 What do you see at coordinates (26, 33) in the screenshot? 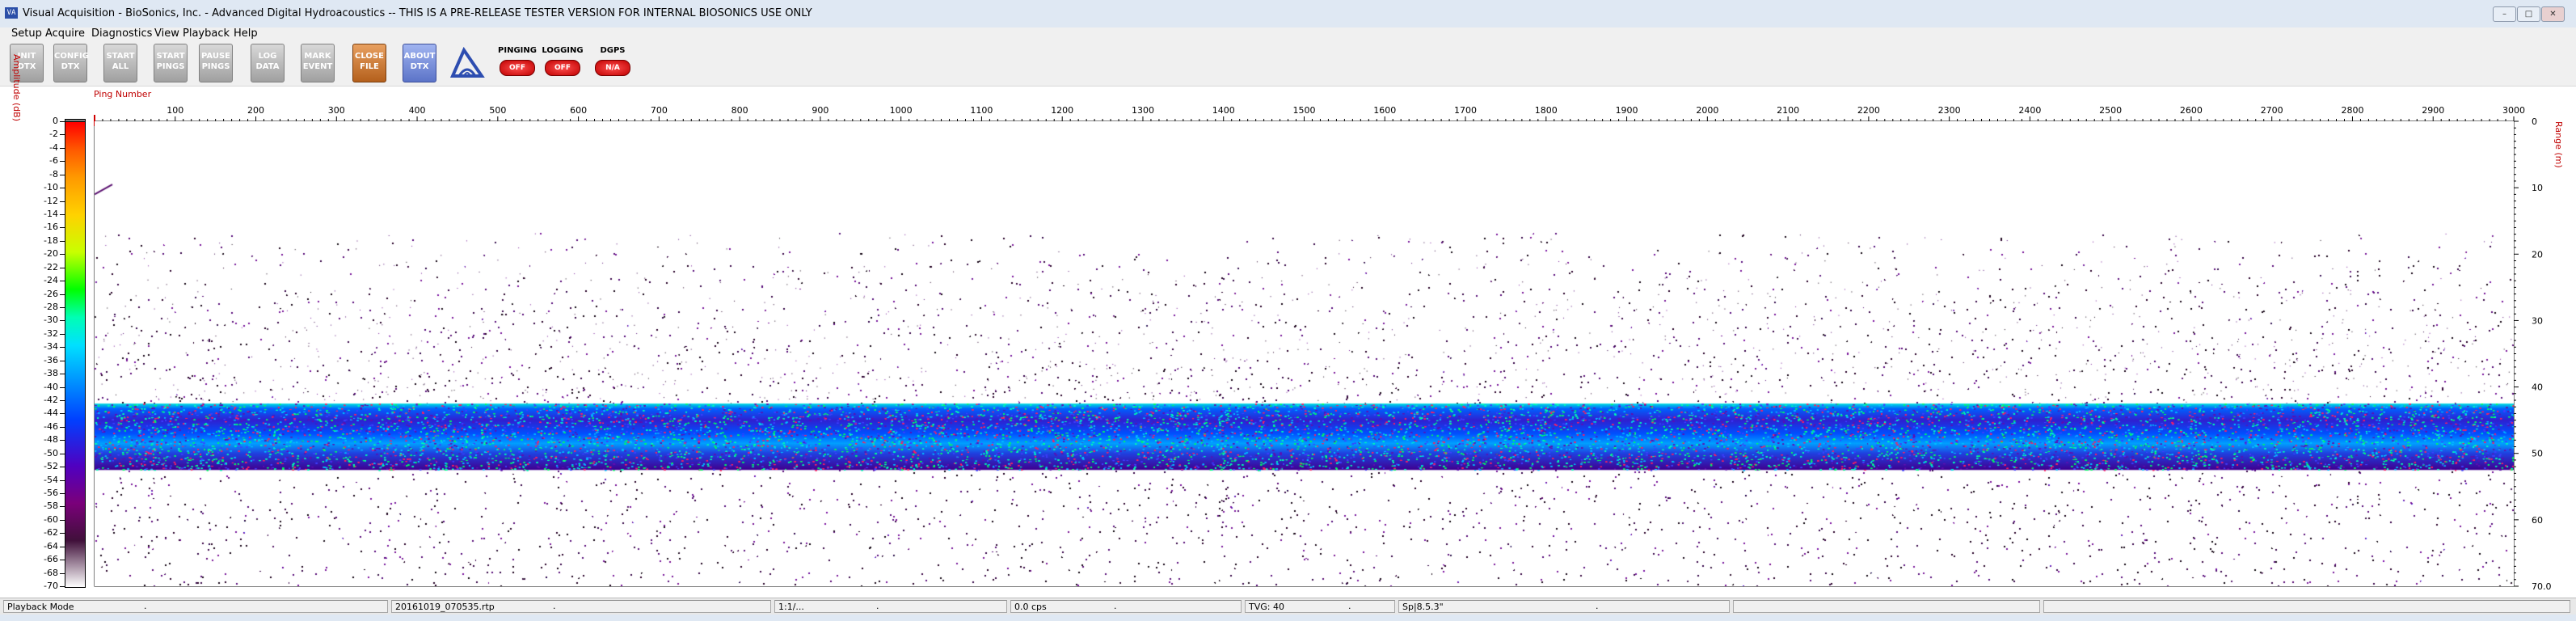
I see `menu-setup: Setup` at bounding box center [26, 33].